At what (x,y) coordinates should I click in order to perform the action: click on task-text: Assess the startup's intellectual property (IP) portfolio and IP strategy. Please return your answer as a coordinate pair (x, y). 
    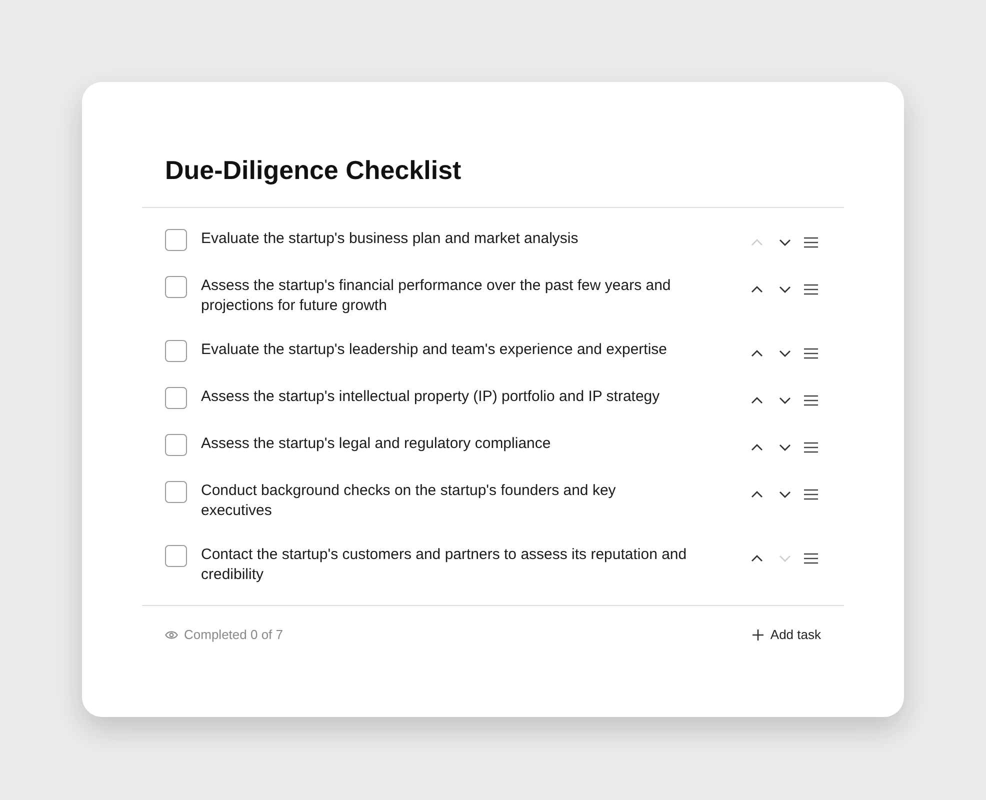
    Looking at the image, I should click on (431, 397).